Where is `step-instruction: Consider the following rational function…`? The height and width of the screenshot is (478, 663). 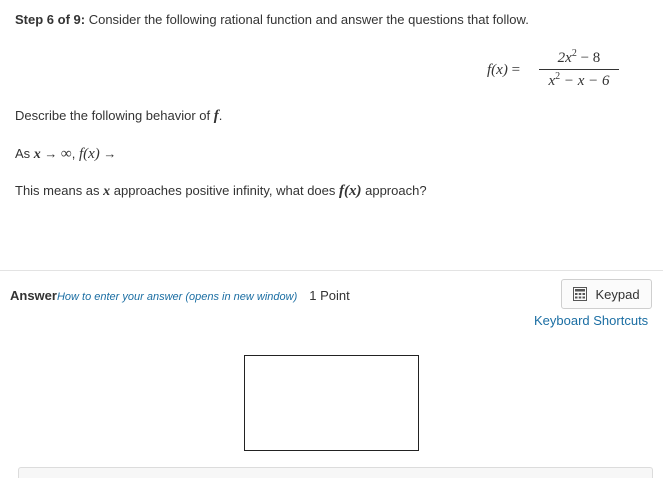
step-instruction: Consider the following rational function… is located at coordinates (308, 19).